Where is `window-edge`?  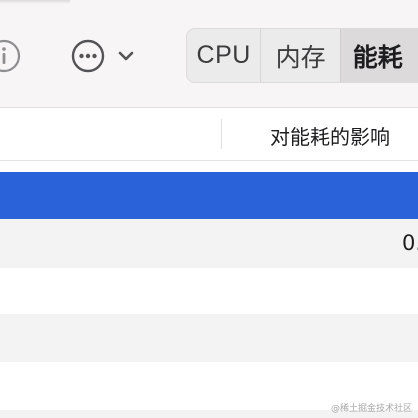 window-edge is located at coordinates (35, 2).